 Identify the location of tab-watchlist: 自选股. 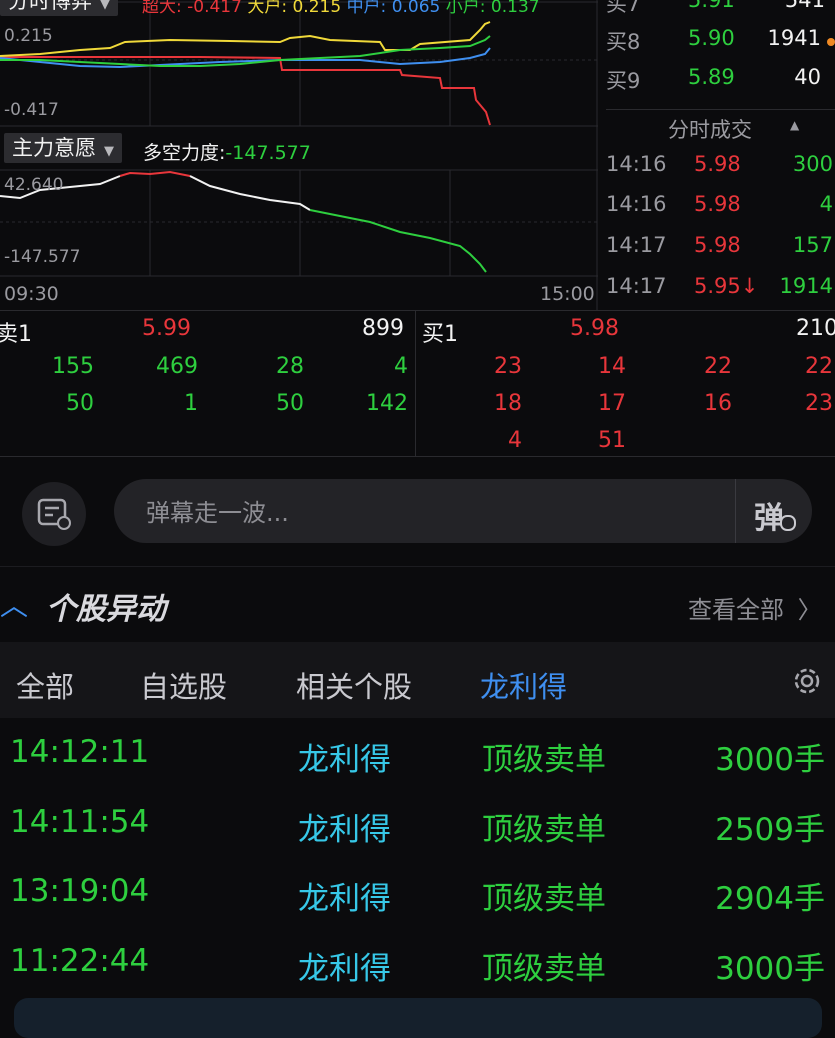
(183, 685).